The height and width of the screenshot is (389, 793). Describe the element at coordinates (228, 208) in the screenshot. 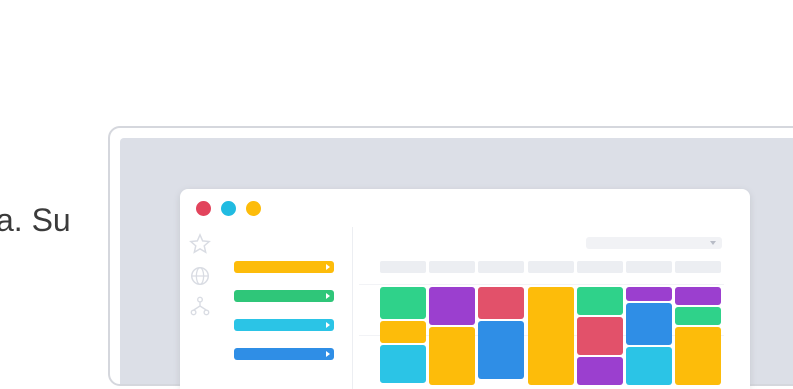

I see `minimize-dot` at that location.